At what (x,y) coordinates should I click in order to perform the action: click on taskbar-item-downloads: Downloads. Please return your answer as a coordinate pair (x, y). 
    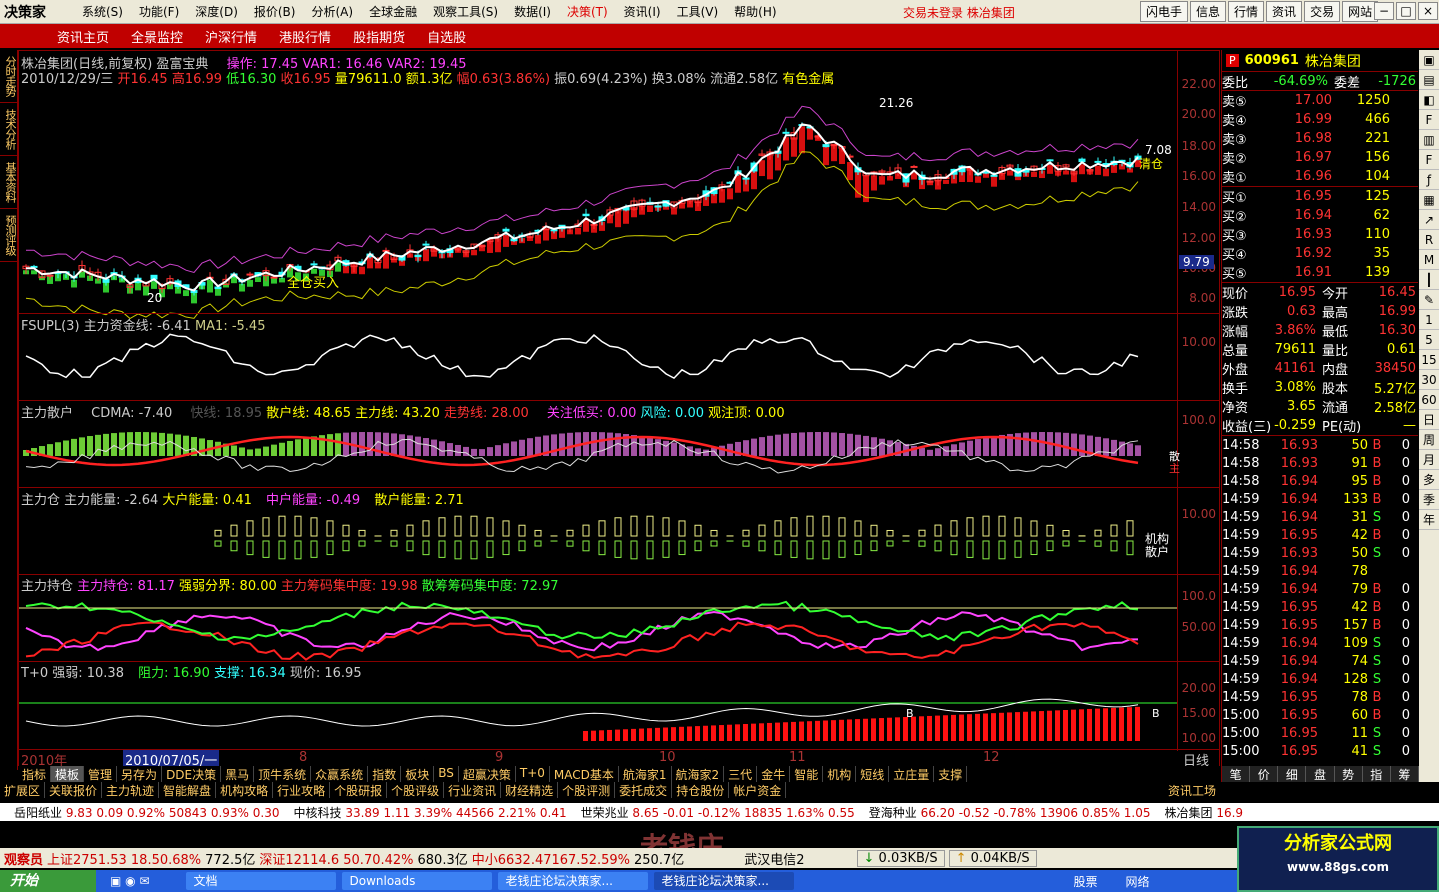
    Looking at the image, I should click on (416, 881).